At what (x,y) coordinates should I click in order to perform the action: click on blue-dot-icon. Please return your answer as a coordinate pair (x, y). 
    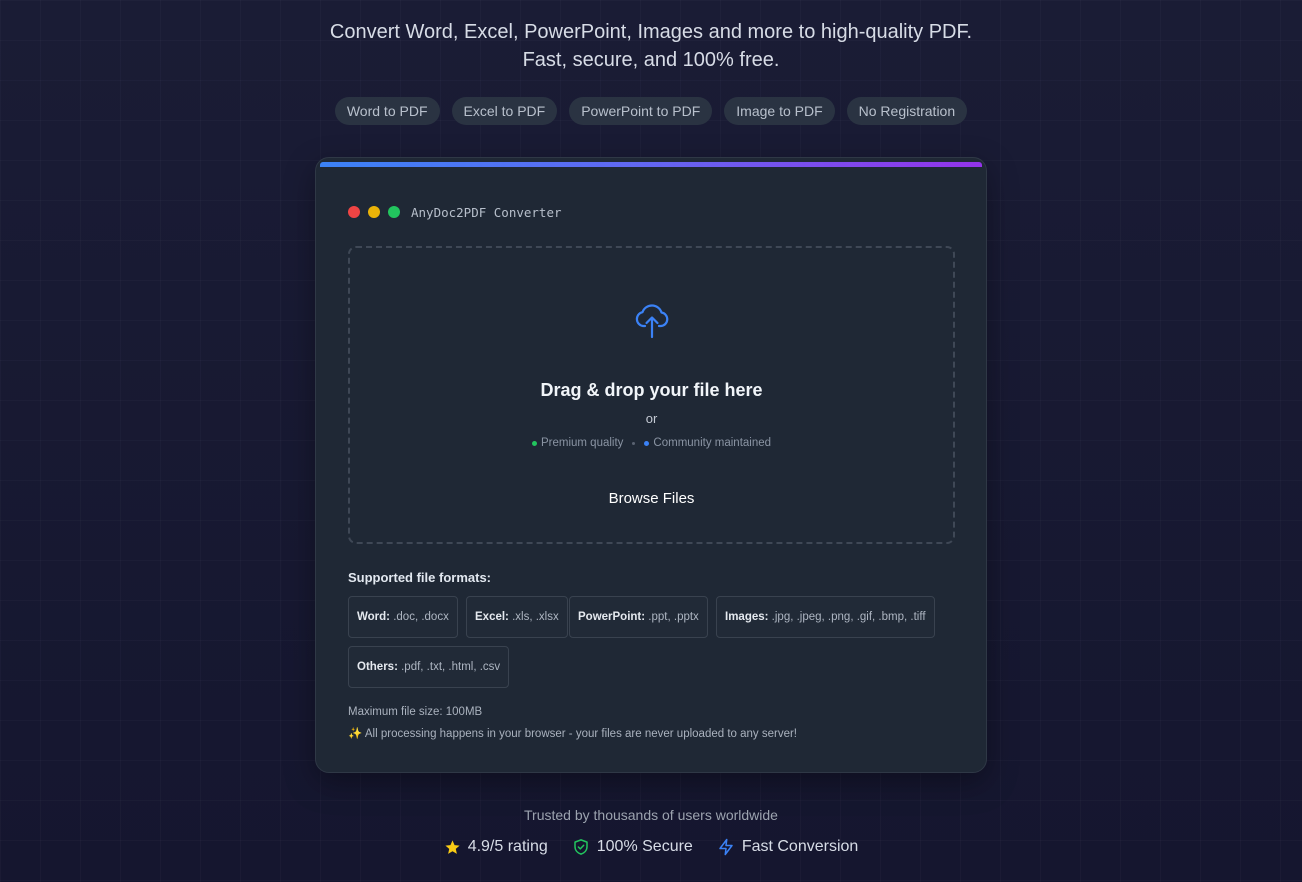
    Looking at the image, I should click on (647, 443).